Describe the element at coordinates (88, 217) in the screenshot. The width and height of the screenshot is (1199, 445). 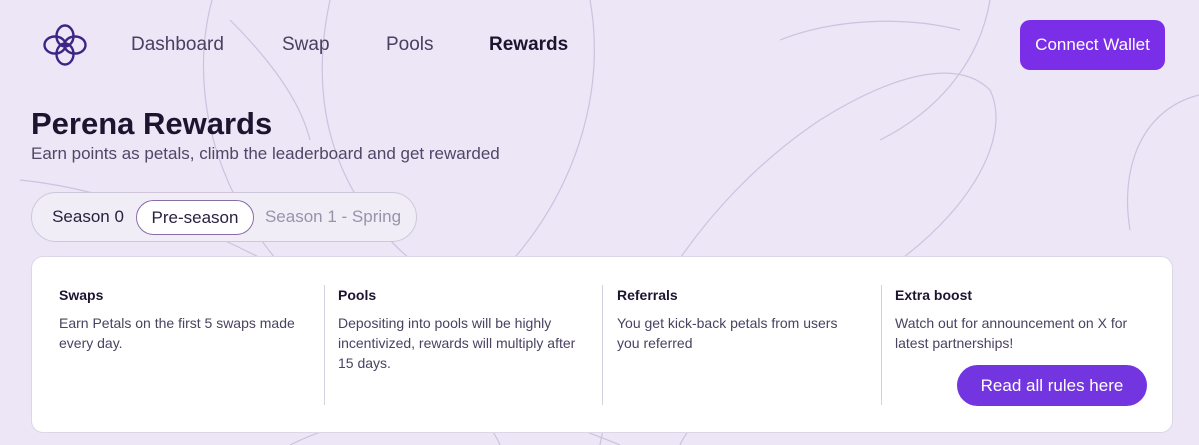
I see `tab-season-0: Season 0` at that location.